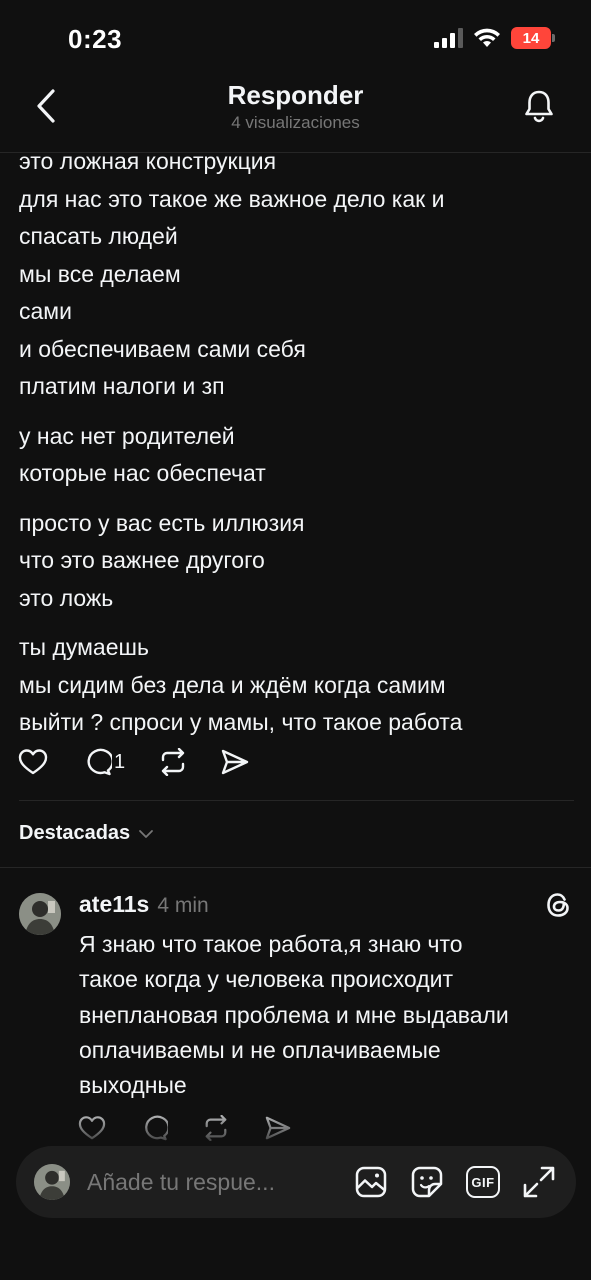  I want to click on view-count: 4 visualizaciones, so click(295, 122).